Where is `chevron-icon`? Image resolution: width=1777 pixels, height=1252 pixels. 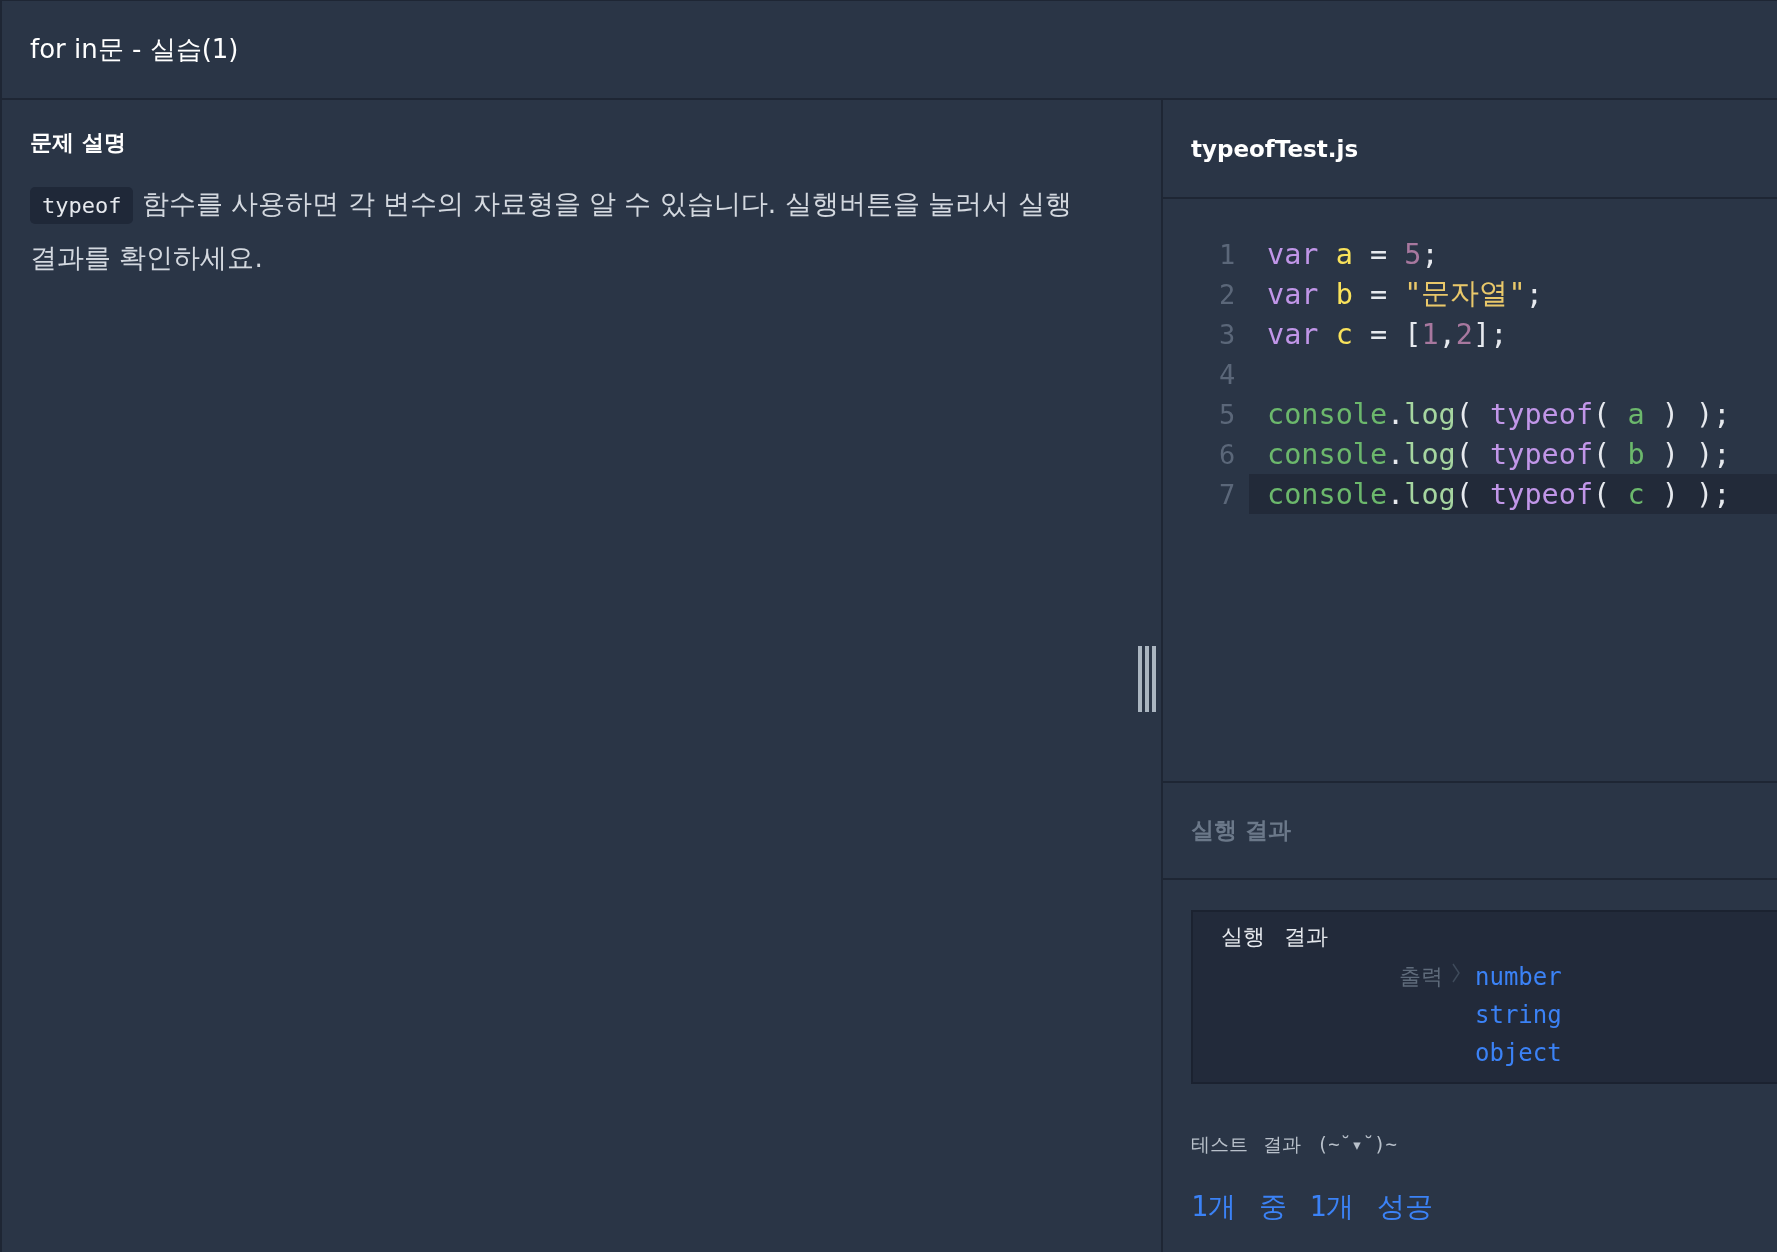 chevron-icon is located at coordinates (1456, 973).